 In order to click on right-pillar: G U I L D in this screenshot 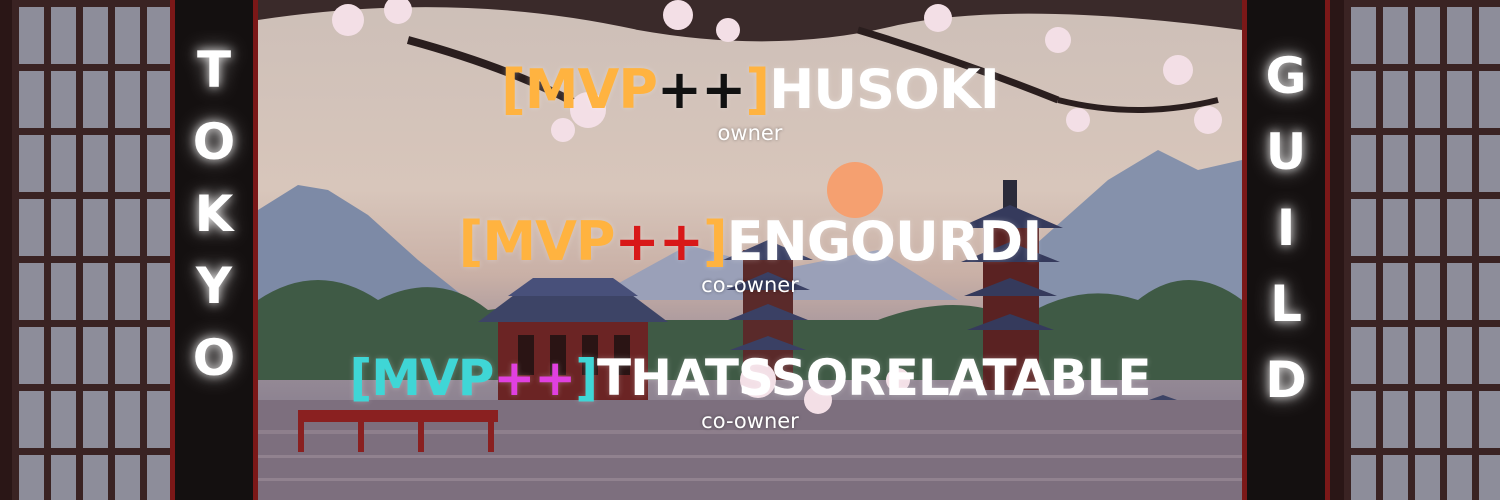, I will do `click(1286, 250)`.